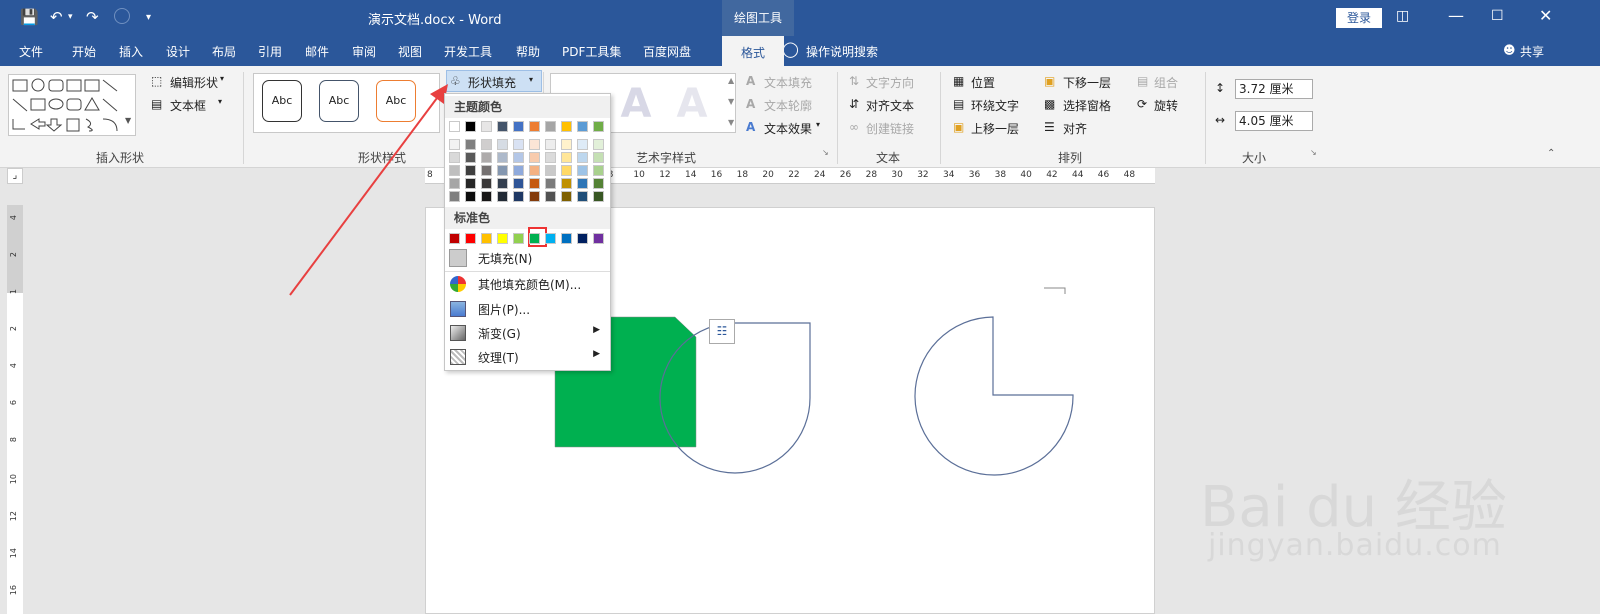 This screenshot has width=1600, height=614. What do you see at coordinates (788, 105) in the screenshot?
I see `text-outline-button: 文本轮廓` at bounding box center [788, 105].